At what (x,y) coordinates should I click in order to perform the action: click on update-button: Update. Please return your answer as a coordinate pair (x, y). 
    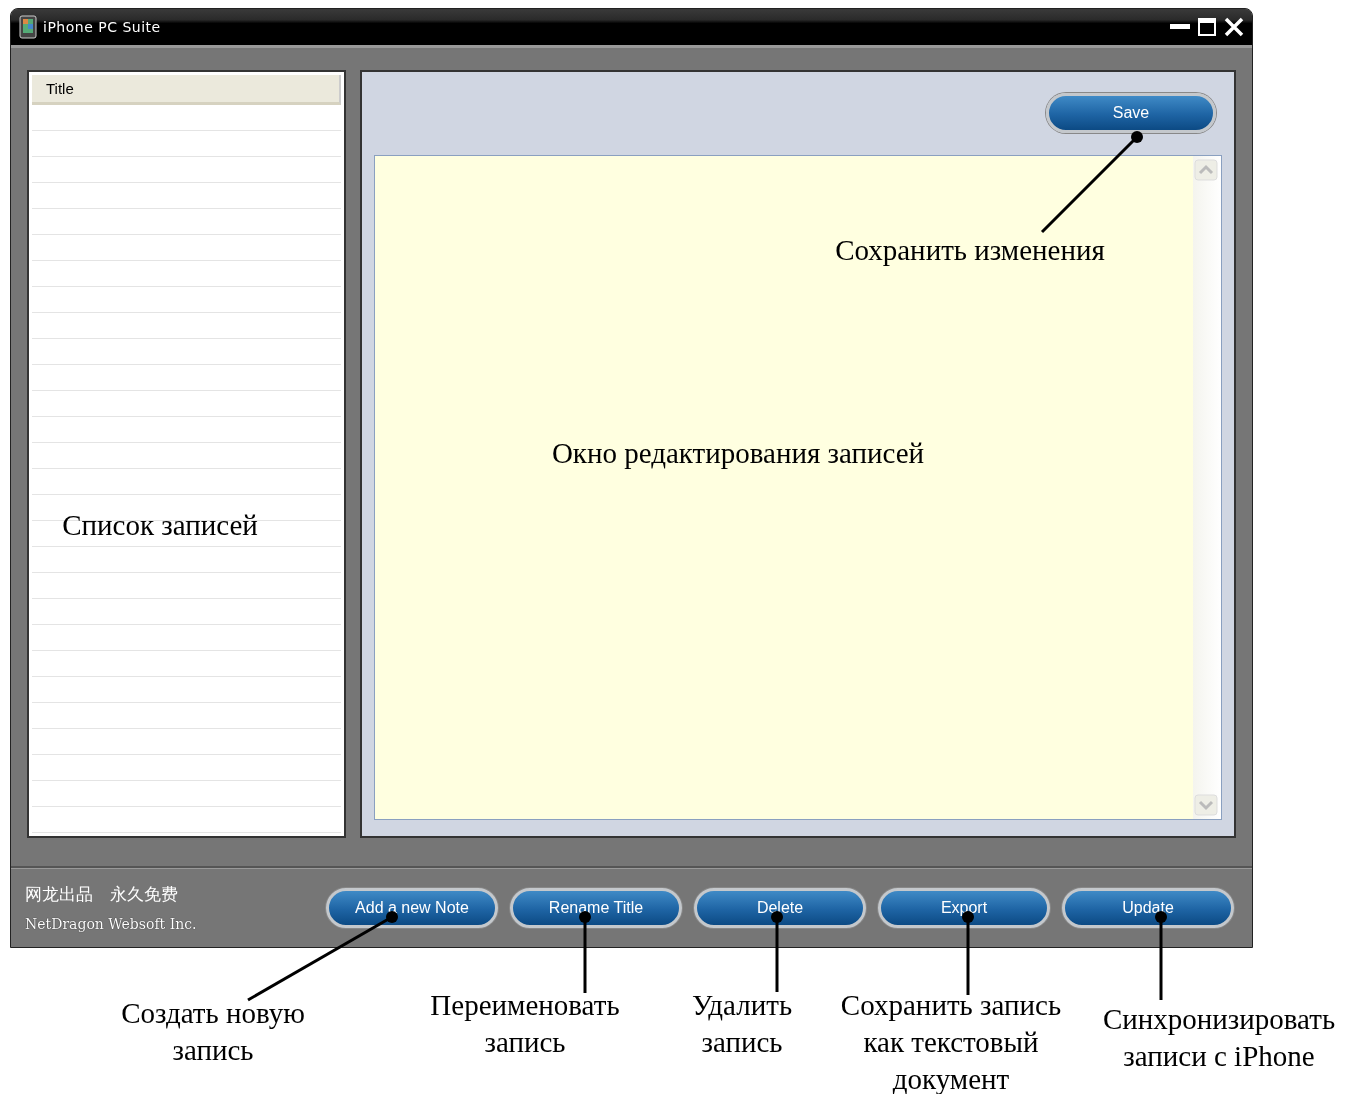
    Looking at the image, I should click on (1148, 907).